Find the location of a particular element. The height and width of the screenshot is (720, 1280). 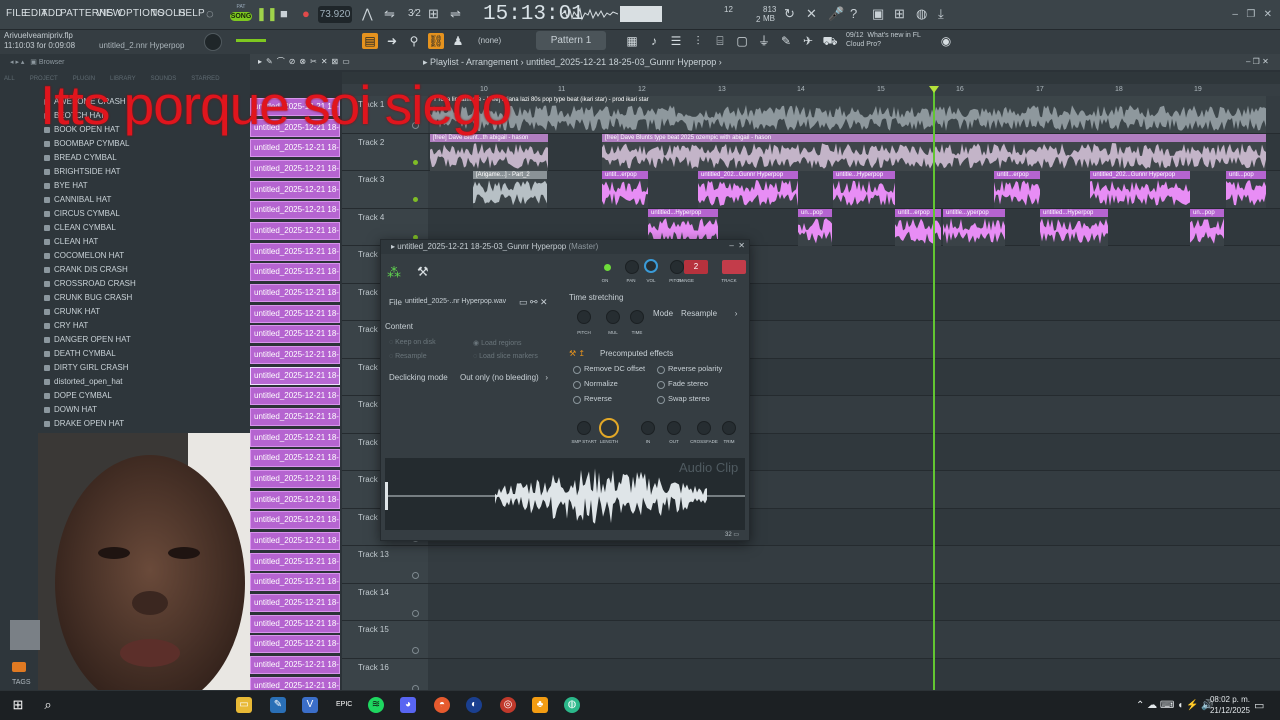

stretch-time-knob is located at coordinates (637, 317).